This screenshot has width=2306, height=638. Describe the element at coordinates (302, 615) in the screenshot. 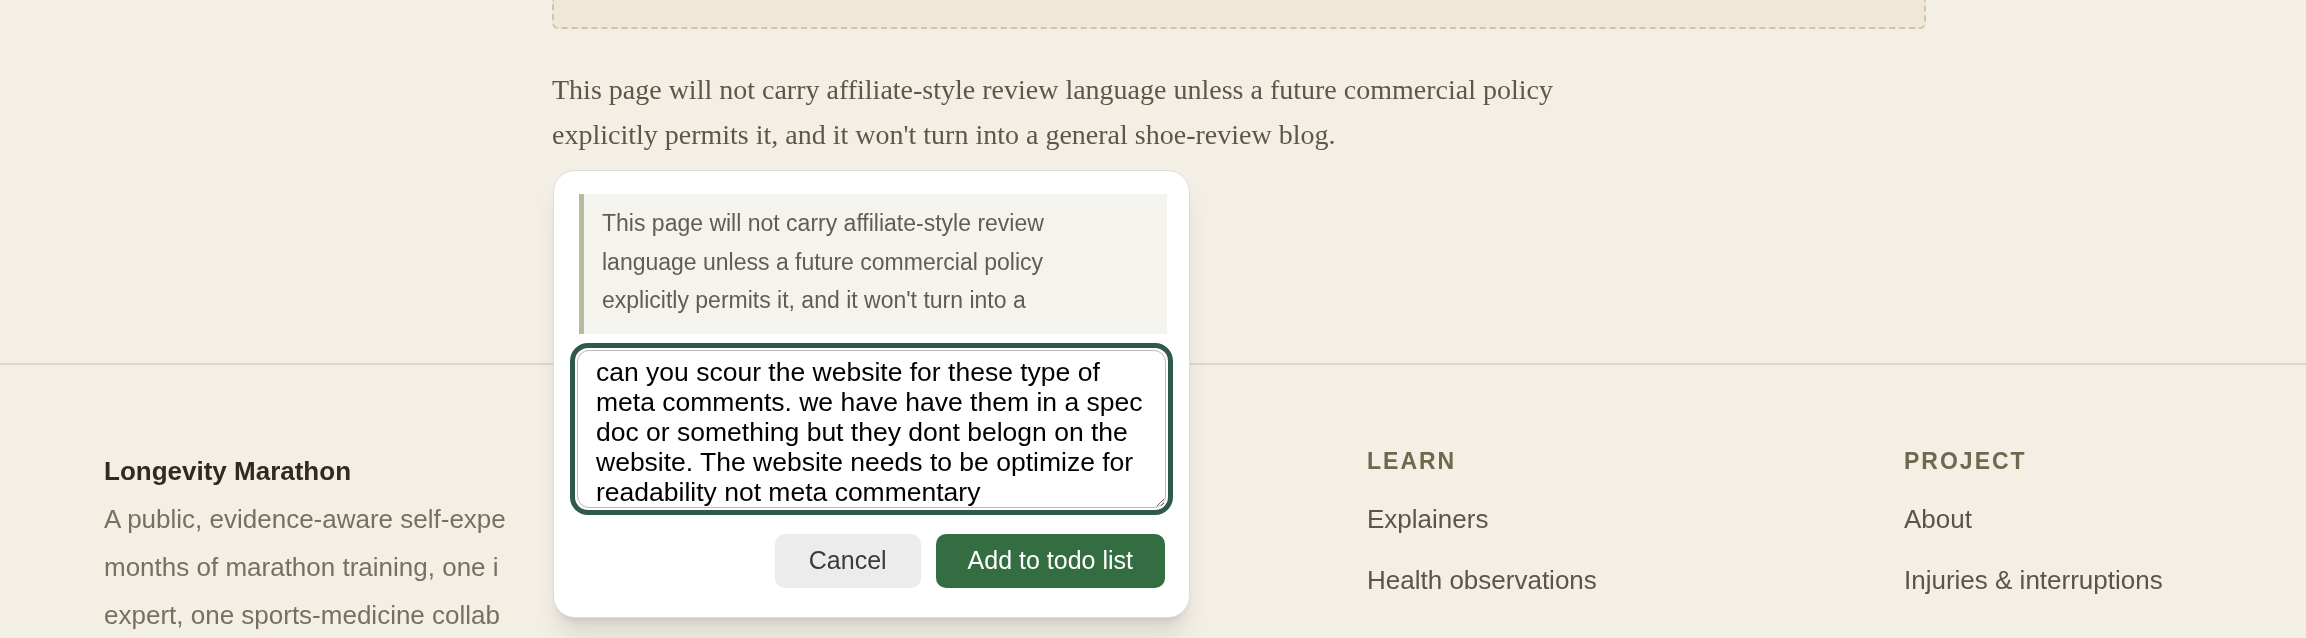

I see `footer-description: expert, one sports-medicine collab` at that location.